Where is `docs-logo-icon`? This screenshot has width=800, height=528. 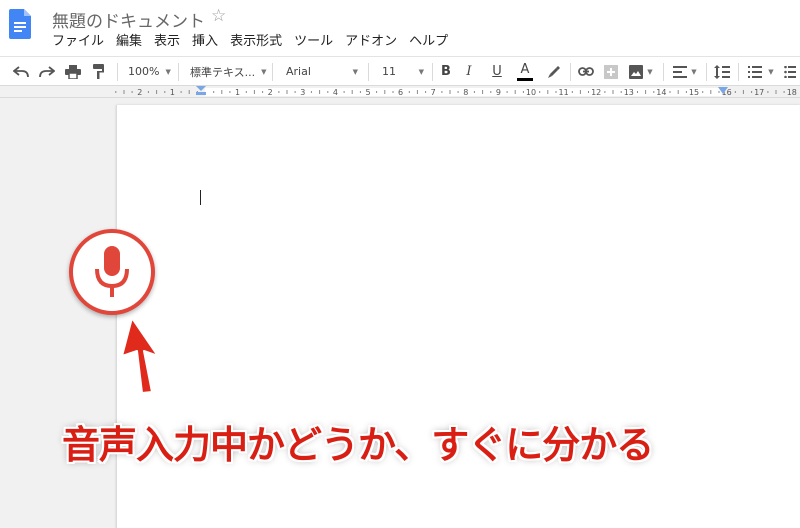
docs-logo-icon is located at coordinates (20, 24).